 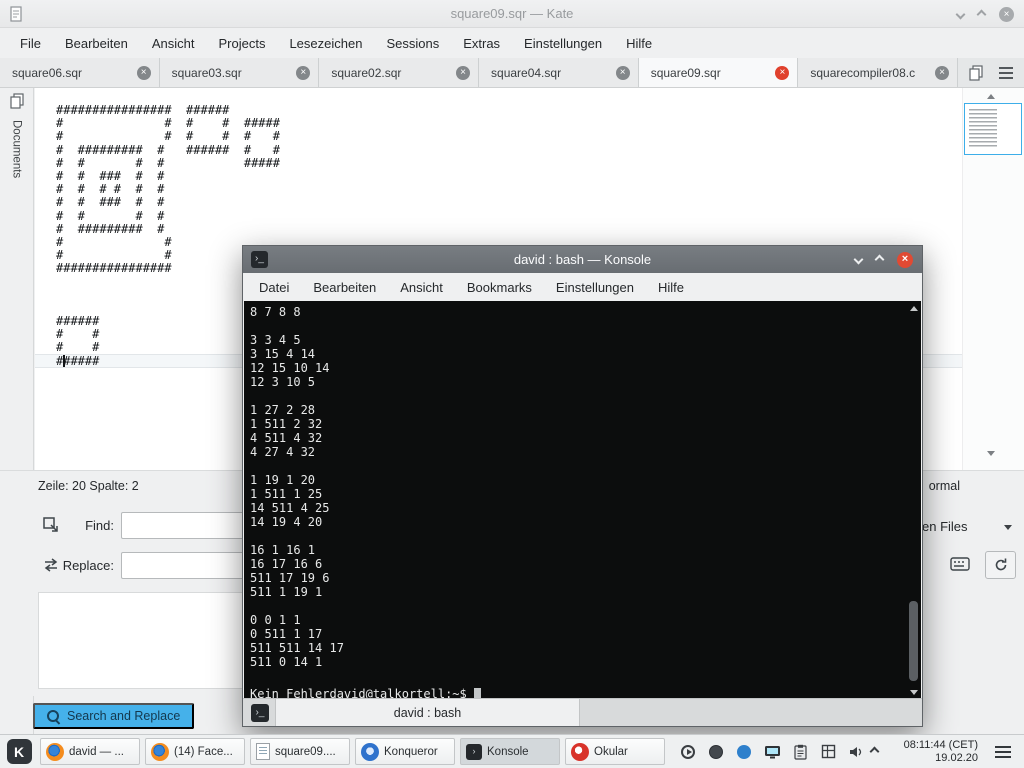 What do you see at coordinates (688, 752) in the screenshot?
I see `media-player-icon` at bounding box center [688, 752].